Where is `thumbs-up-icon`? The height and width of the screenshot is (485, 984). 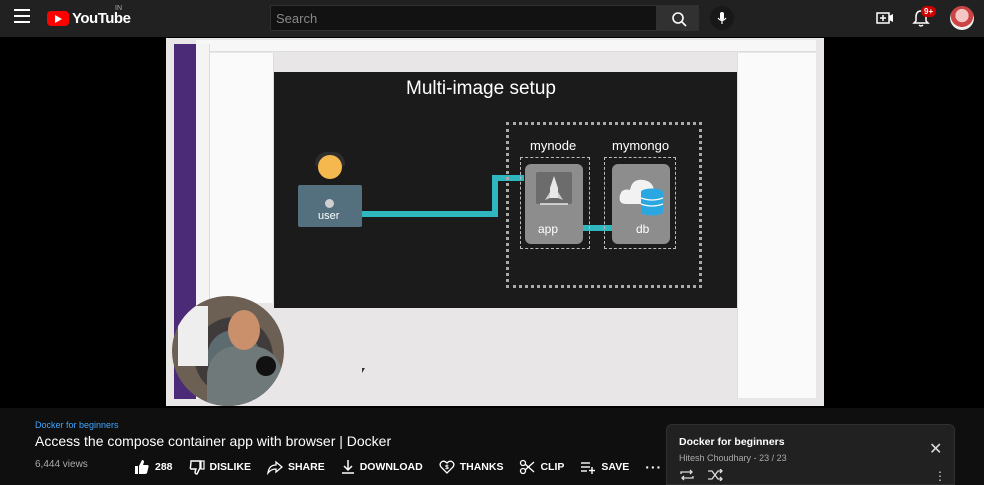
thumbs-up-icon is located at coordinates (142, 467).